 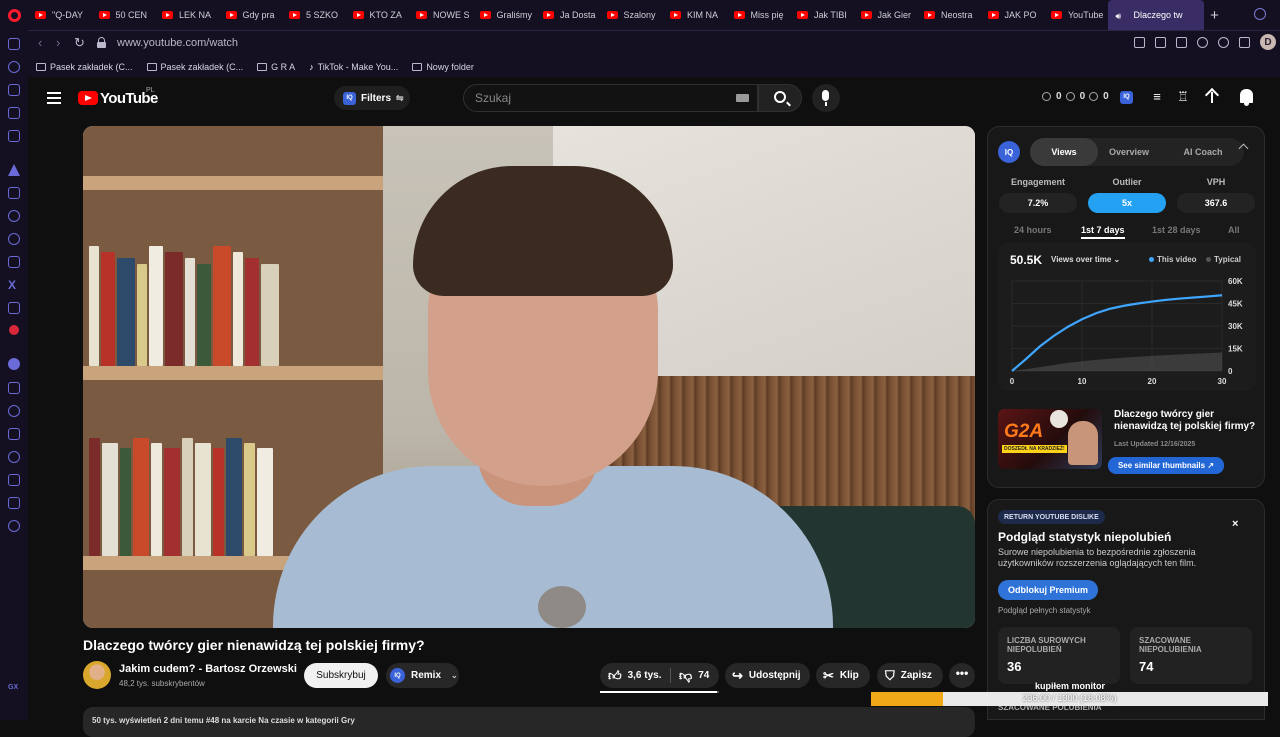 I want to click on browser-tab: Szalony, so click(x=632, y=15).